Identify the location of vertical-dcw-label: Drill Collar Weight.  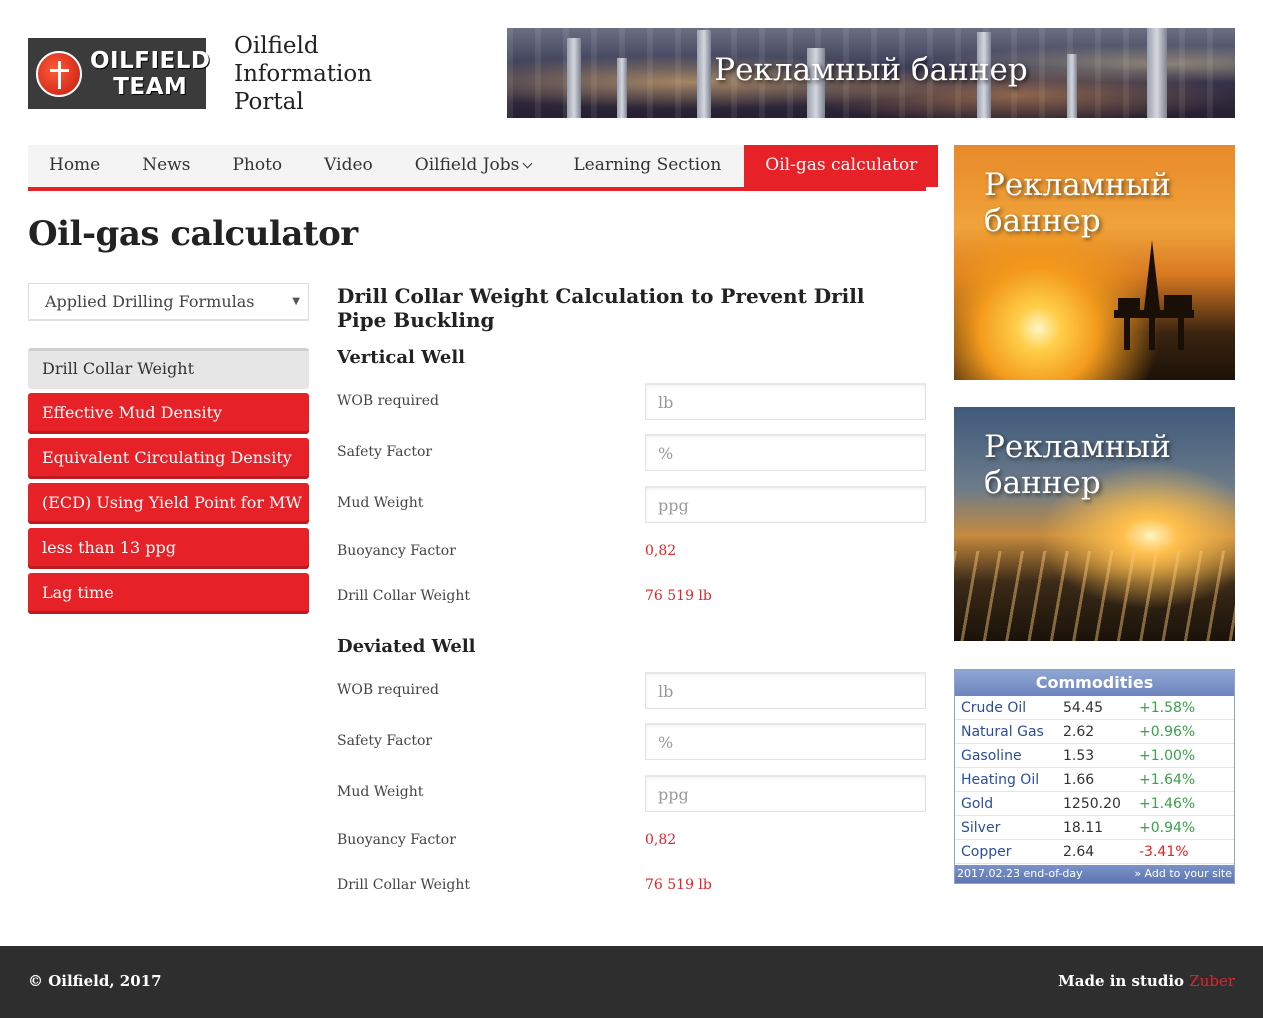
(403, 596).